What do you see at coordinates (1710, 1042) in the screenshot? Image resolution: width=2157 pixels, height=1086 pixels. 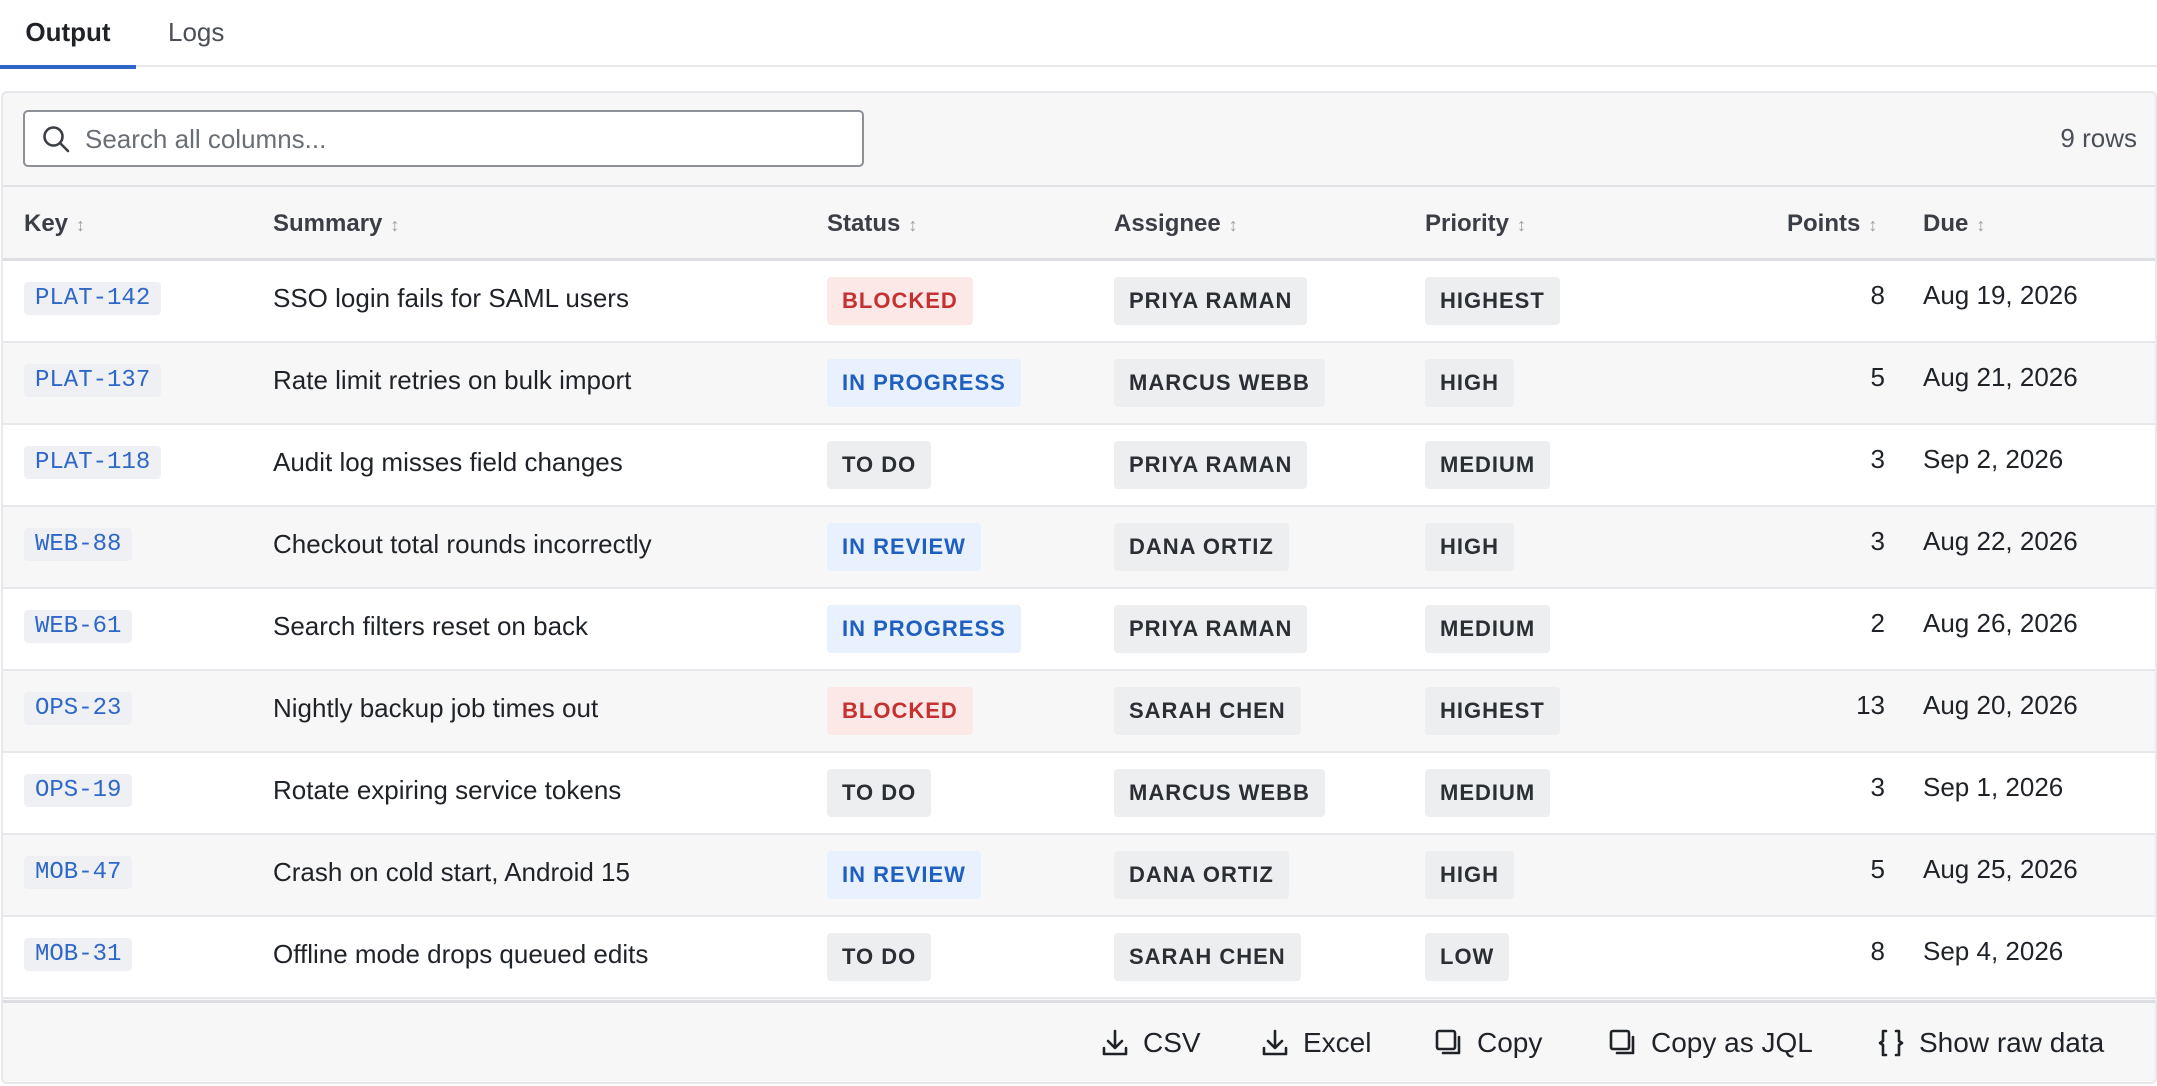 I see `copy-as-jql-button: Copy as JQL` at bounding box center [1710, 1042].